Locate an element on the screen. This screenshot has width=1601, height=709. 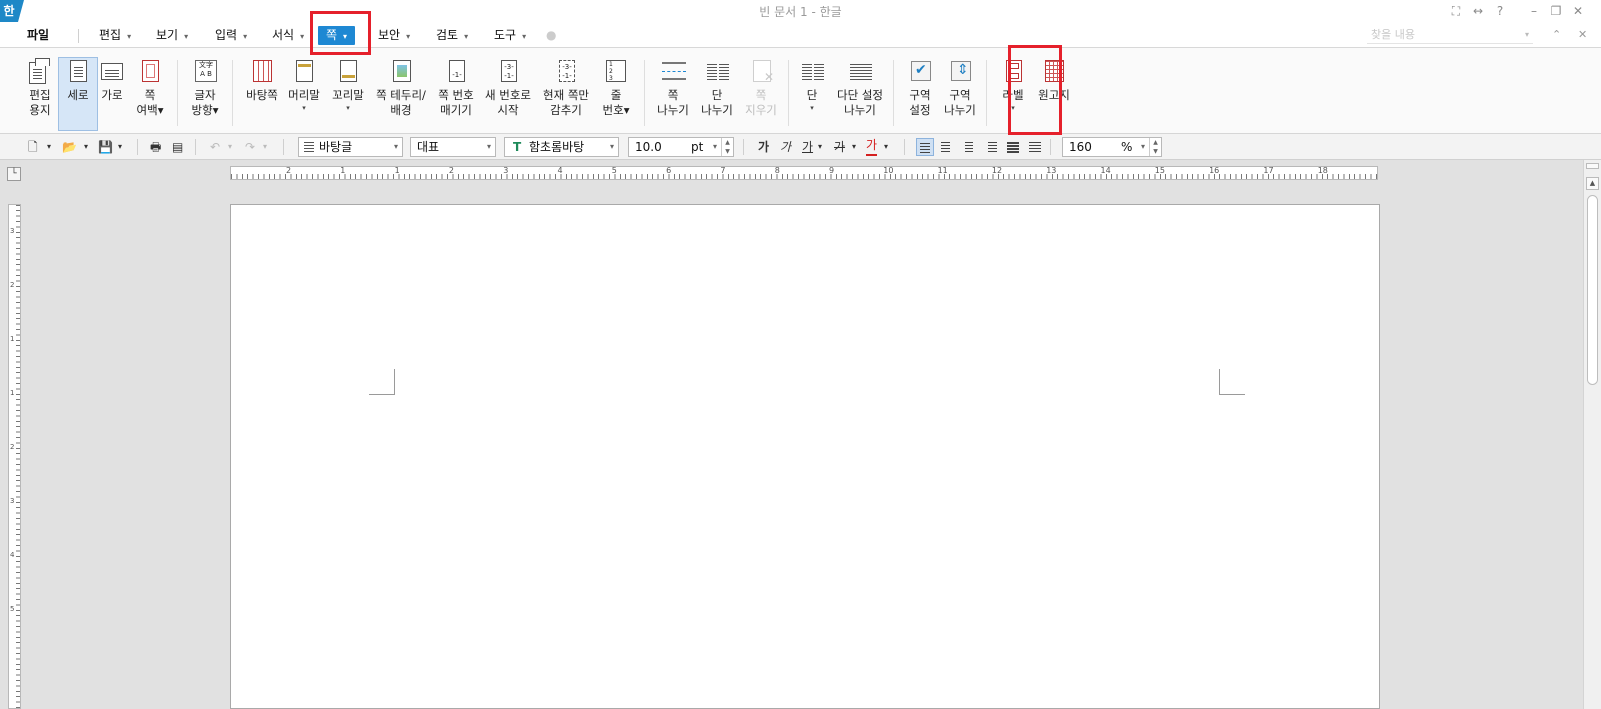
ruler-number: 8 is located at coordinates (777, 170).